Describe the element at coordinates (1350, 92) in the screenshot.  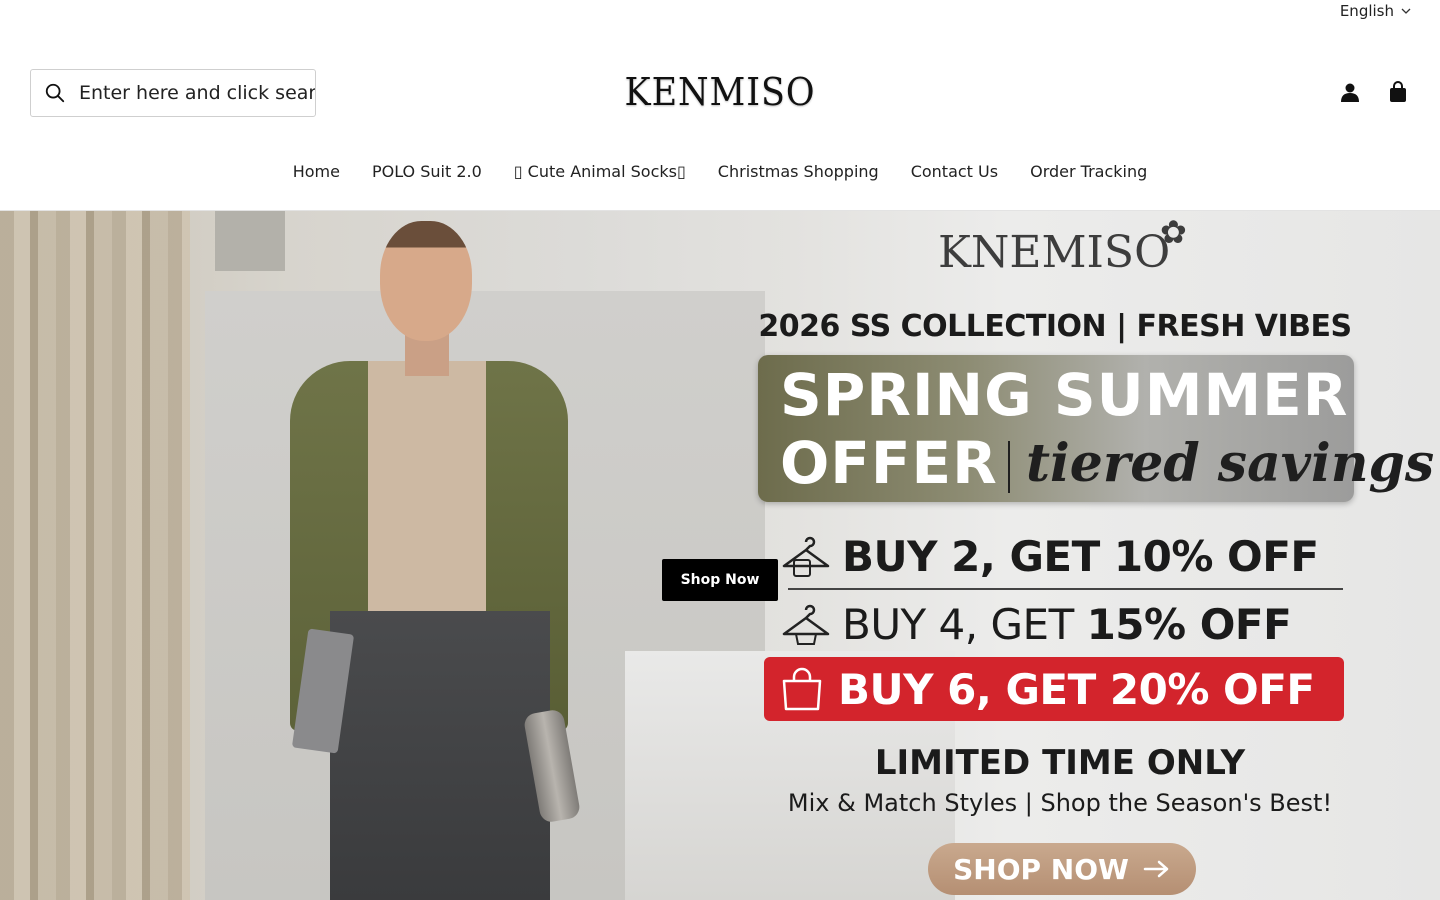
I see `user-icon` at that location.